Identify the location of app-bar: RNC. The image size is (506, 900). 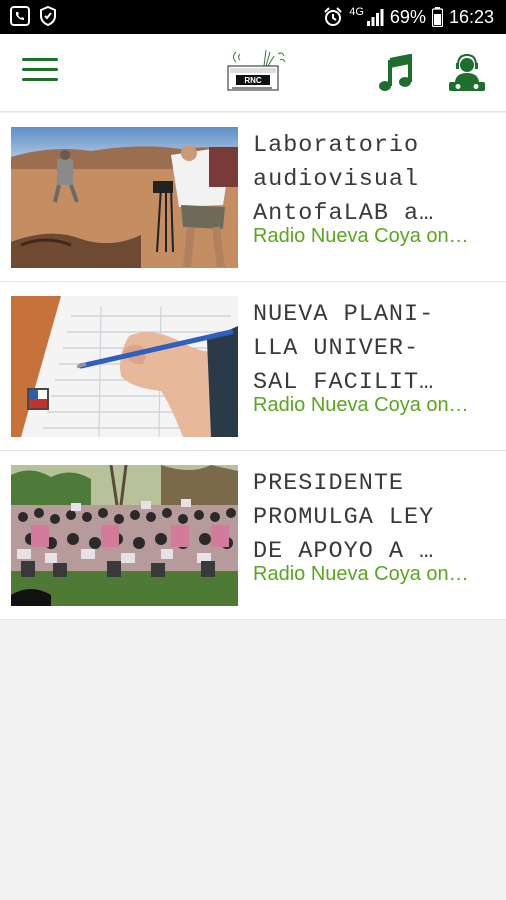
(253, 73).